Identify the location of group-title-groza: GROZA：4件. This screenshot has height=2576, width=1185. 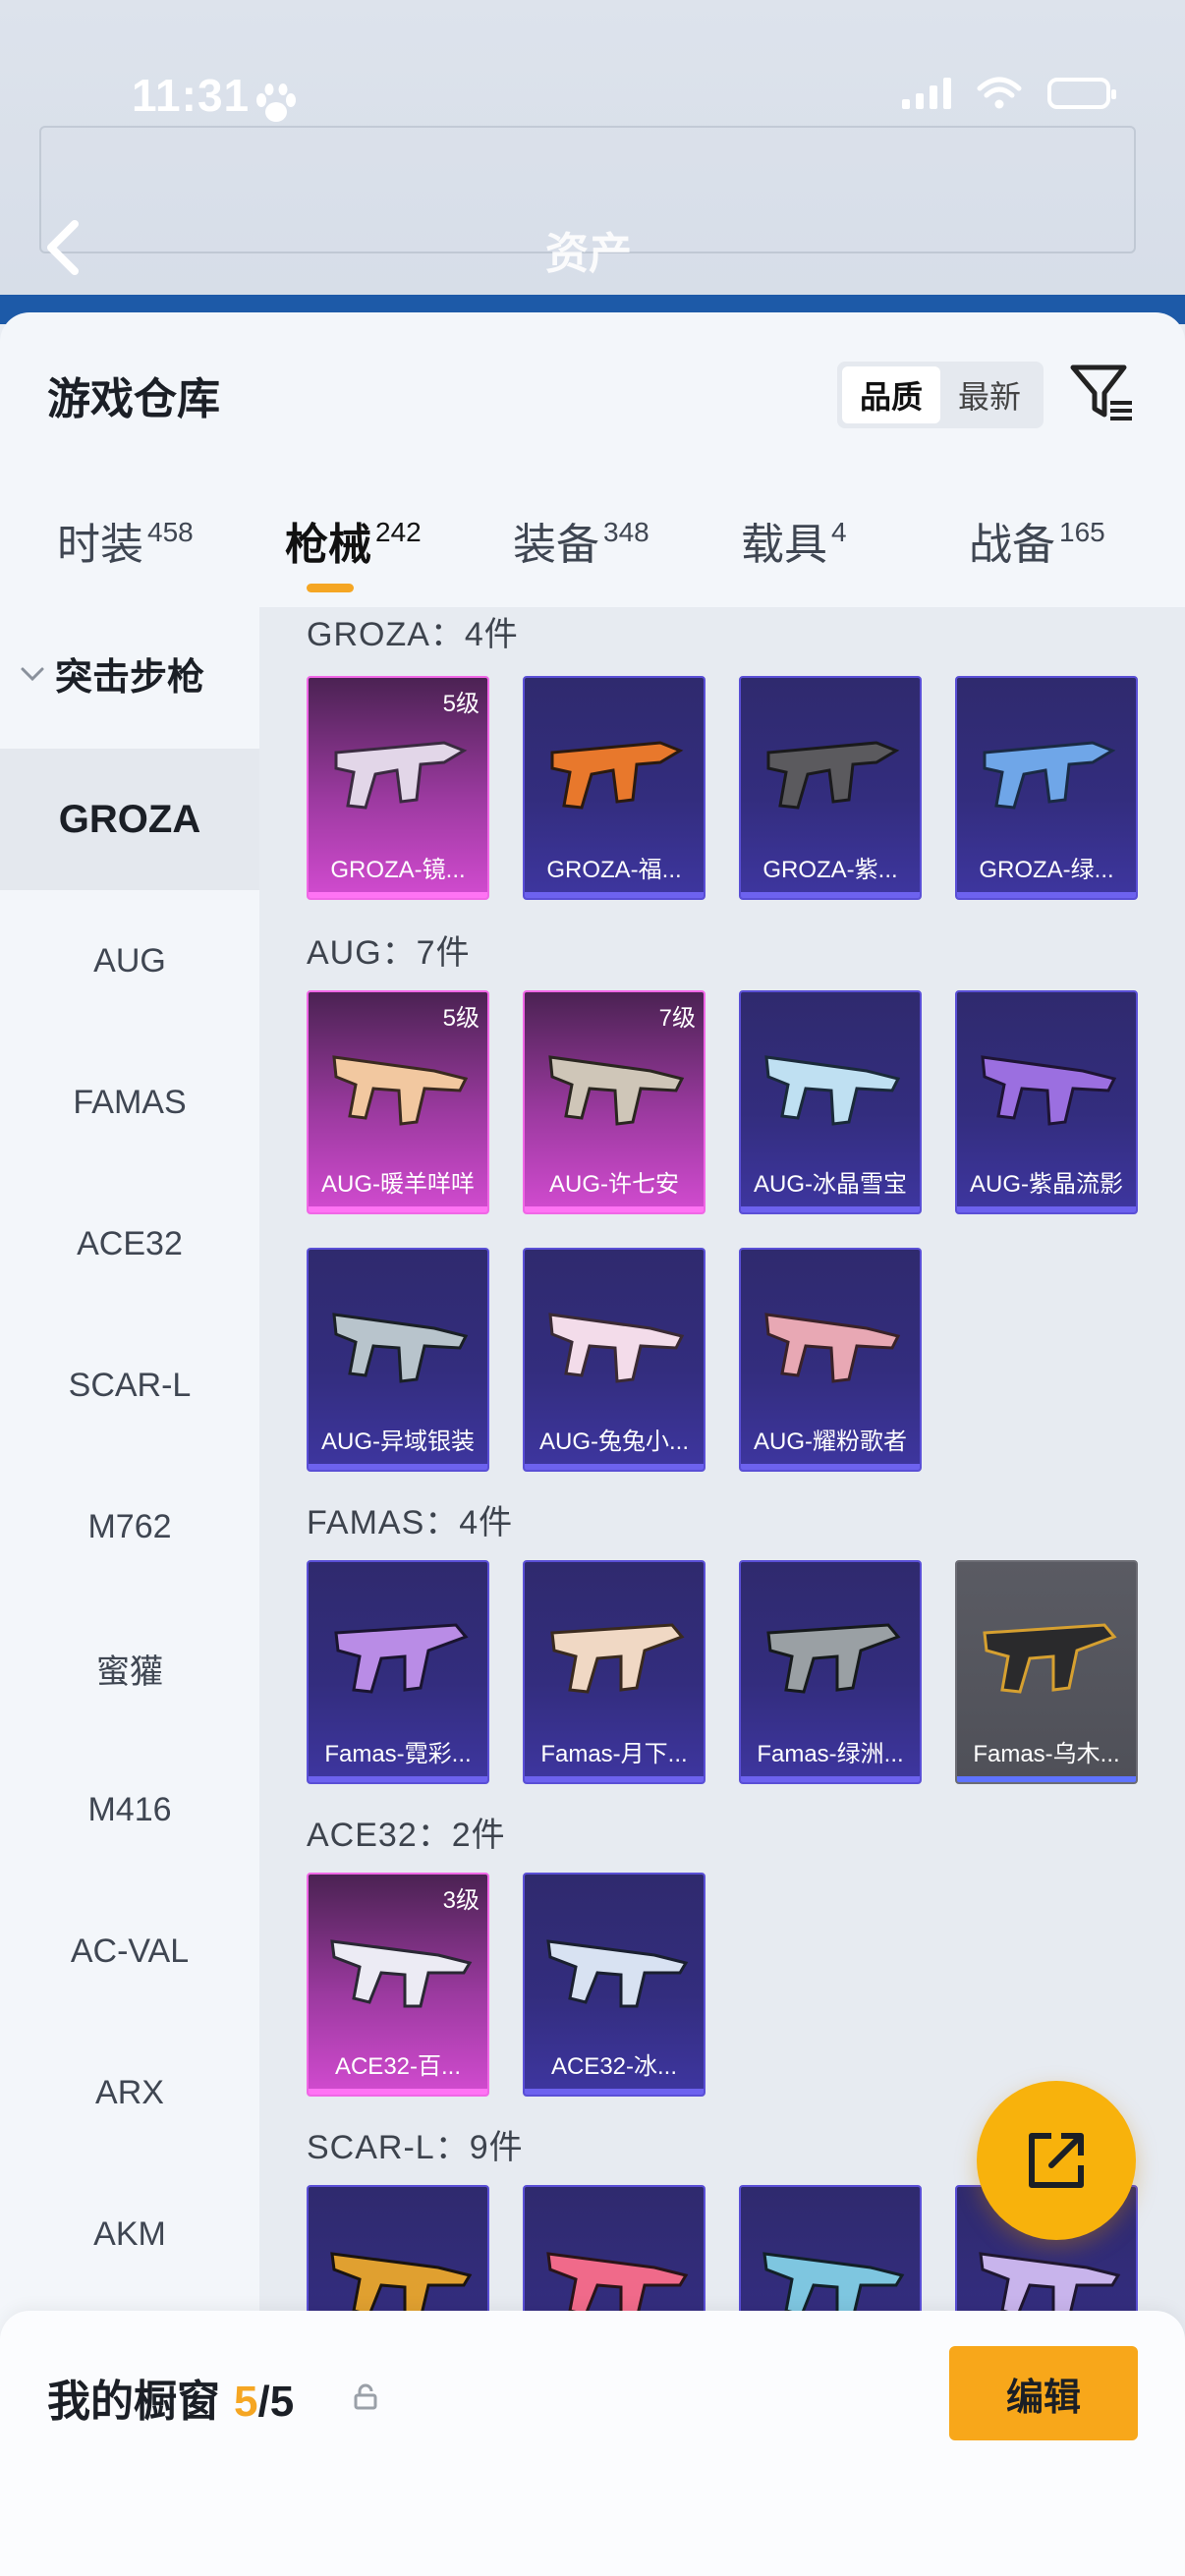
(413, 634).